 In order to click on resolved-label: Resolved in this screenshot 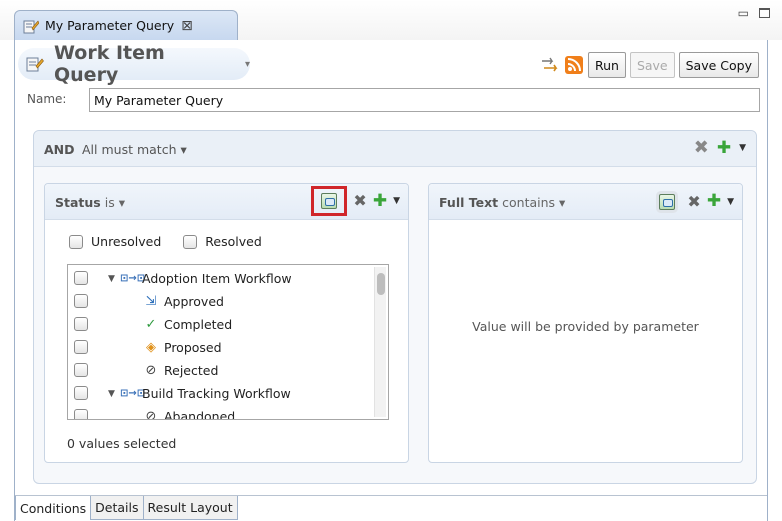, I will do `click(233, 241)`.